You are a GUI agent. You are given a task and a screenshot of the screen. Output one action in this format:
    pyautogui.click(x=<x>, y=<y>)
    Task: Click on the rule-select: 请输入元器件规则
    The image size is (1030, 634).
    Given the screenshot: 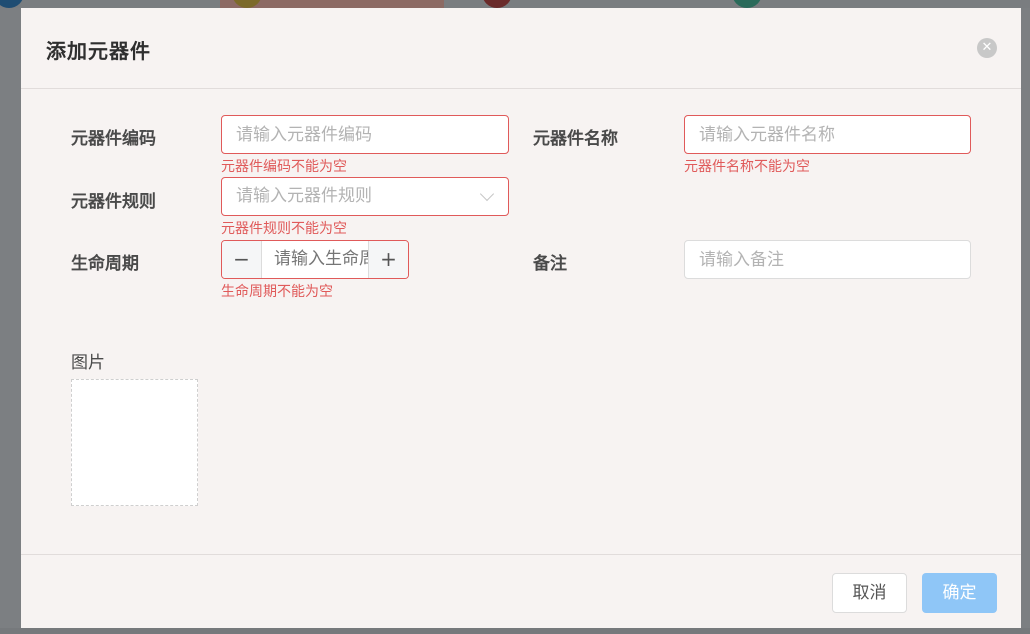 What is the action you would take?
    pyautogui.click(x=365, y=196)
    